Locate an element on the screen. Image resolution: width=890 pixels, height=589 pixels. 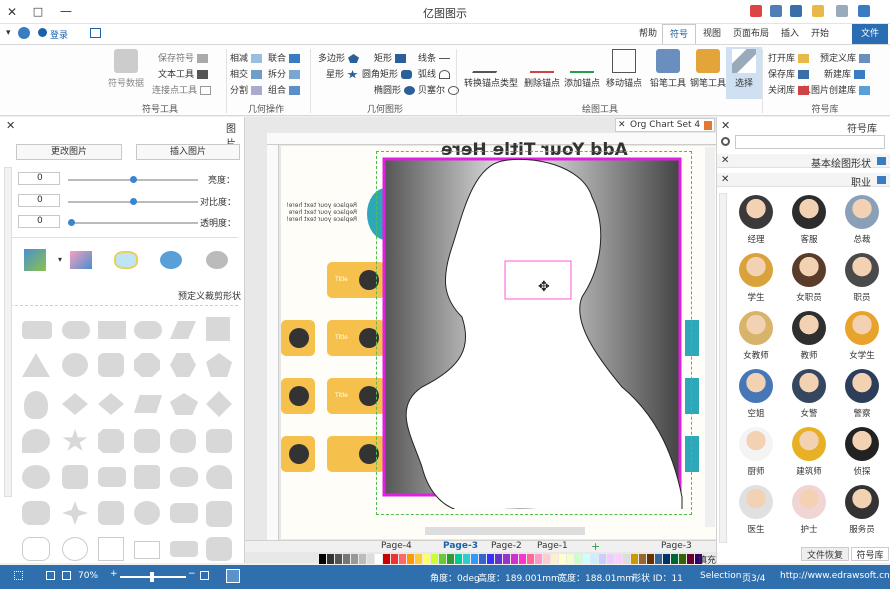
user-icon is located at coordinates (42, 32).